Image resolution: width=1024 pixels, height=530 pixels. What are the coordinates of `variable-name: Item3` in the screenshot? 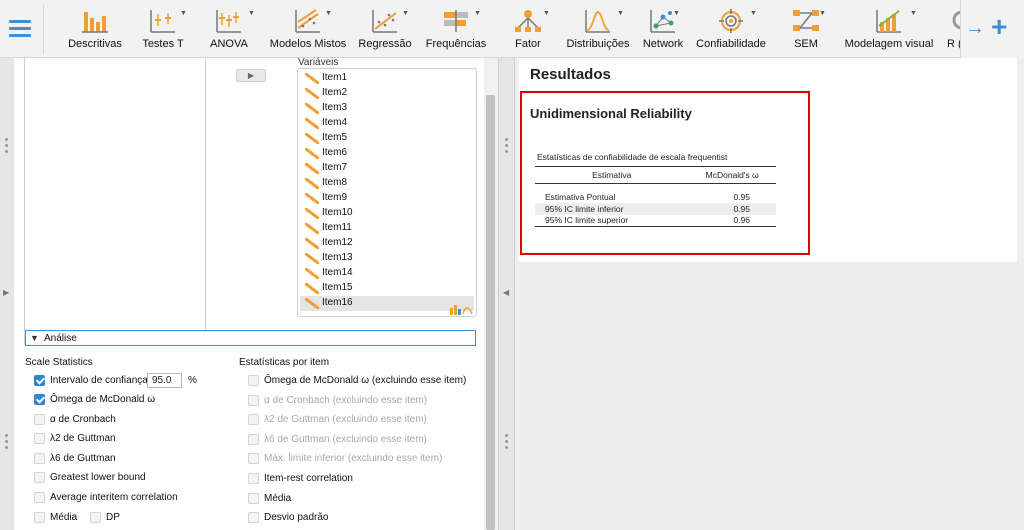 It's located at (335, 107).